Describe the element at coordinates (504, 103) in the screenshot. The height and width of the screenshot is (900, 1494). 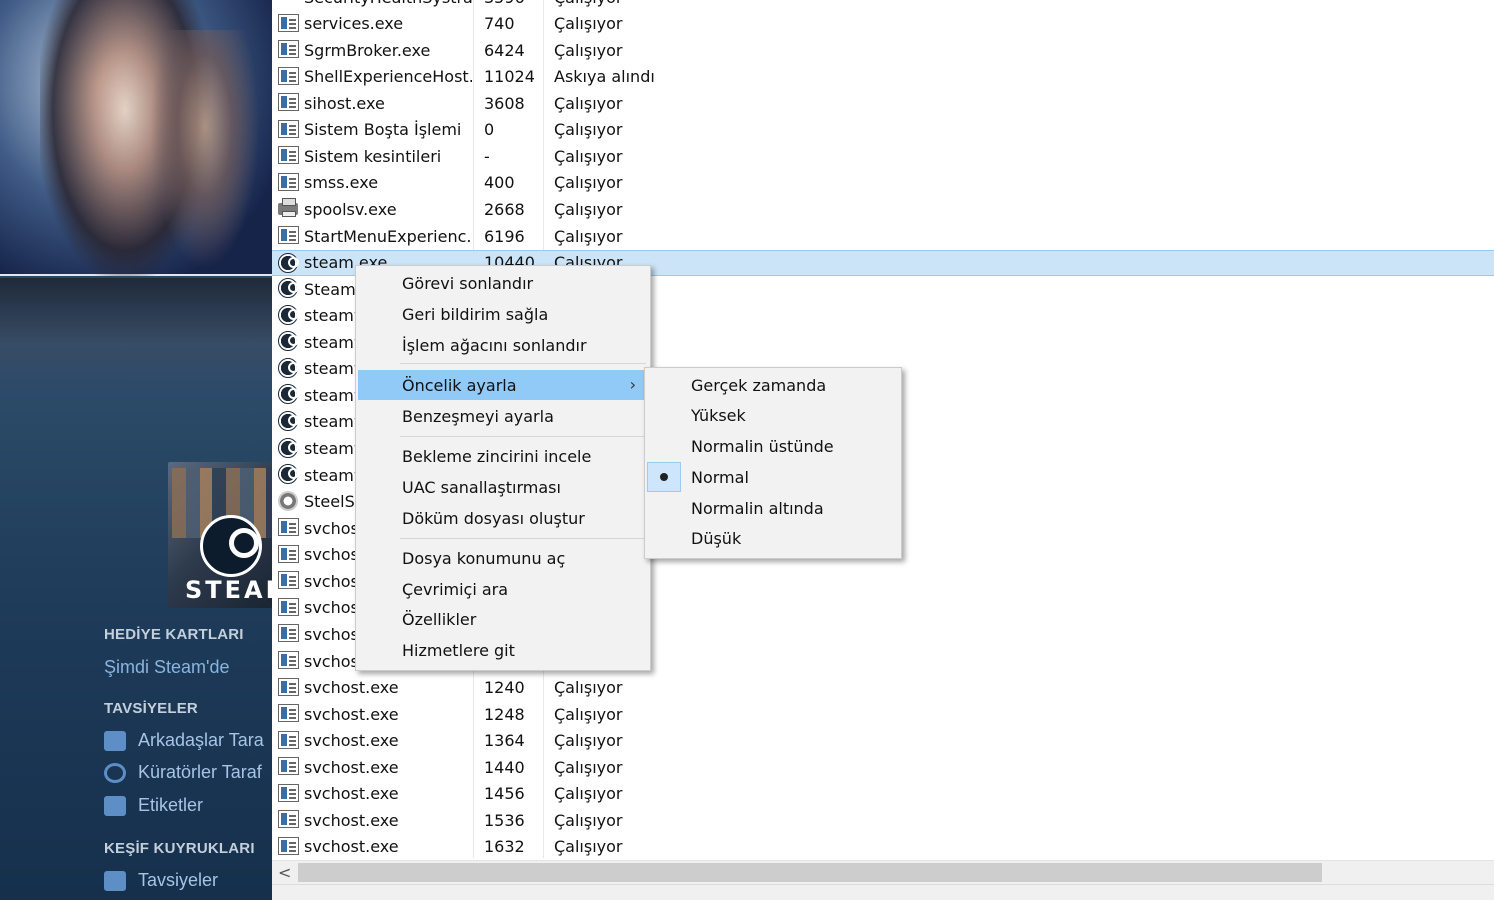
I see `process-pid: 3608` at that location.